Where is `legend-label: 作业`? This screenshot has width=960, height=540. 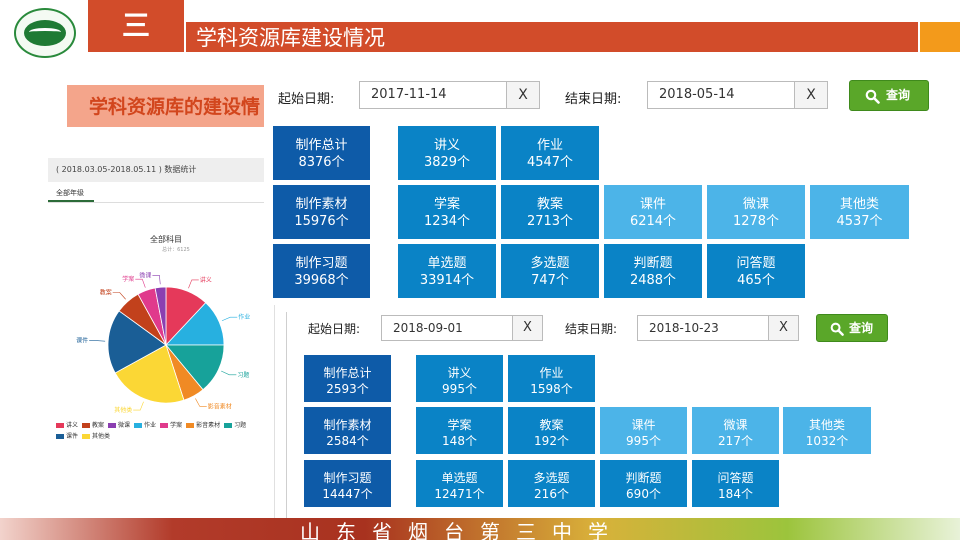 legend-label: 作业 is located at coordinates (150, 425).